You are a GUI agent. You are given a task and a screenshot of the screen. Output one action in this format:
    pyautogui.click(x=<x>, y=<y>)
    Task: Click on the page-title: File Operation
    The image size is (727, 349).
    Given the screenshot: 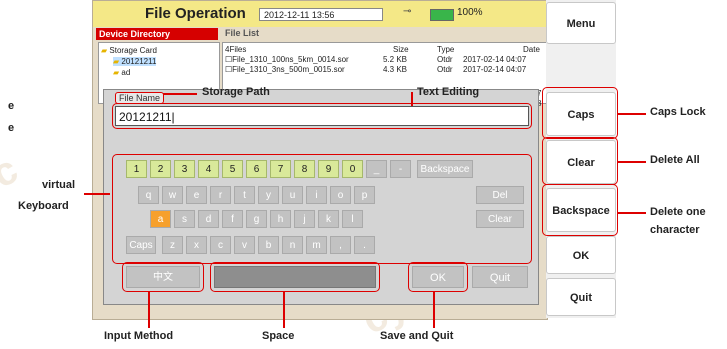 What is the action you would take?
    pyautogui.click(x=195, y=13)
    